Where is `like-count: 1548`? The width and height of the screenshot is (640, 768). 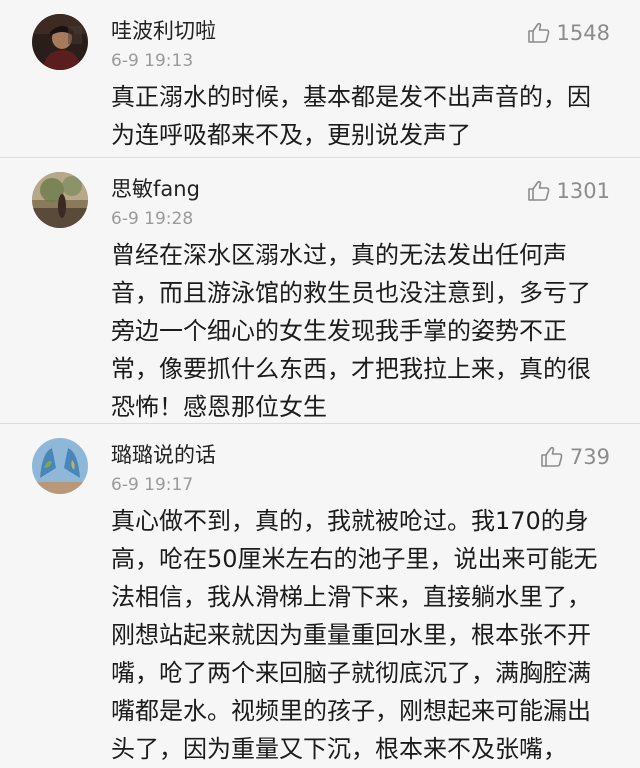
like-count: 1548 is located at coordinates (583, 33).